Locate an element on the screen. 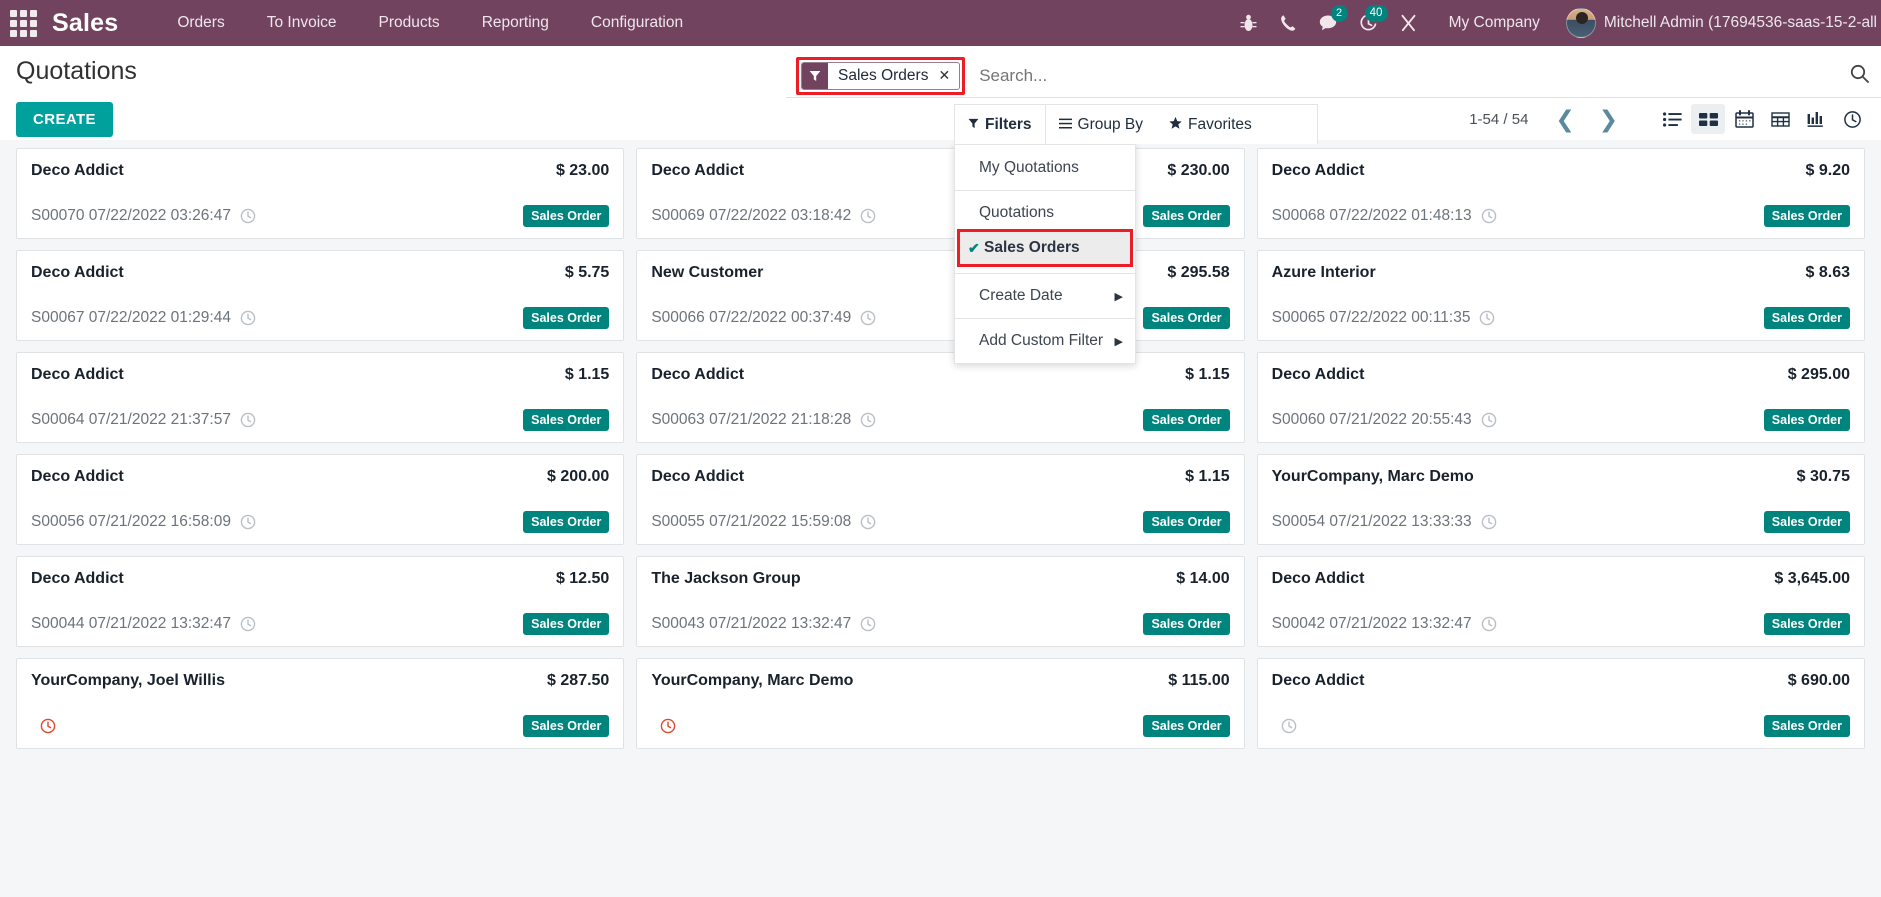 Image resolution: width=1881 pixels, height=897 pixels. order-amount: $ 1.15 is located at coordinates (587, 374).